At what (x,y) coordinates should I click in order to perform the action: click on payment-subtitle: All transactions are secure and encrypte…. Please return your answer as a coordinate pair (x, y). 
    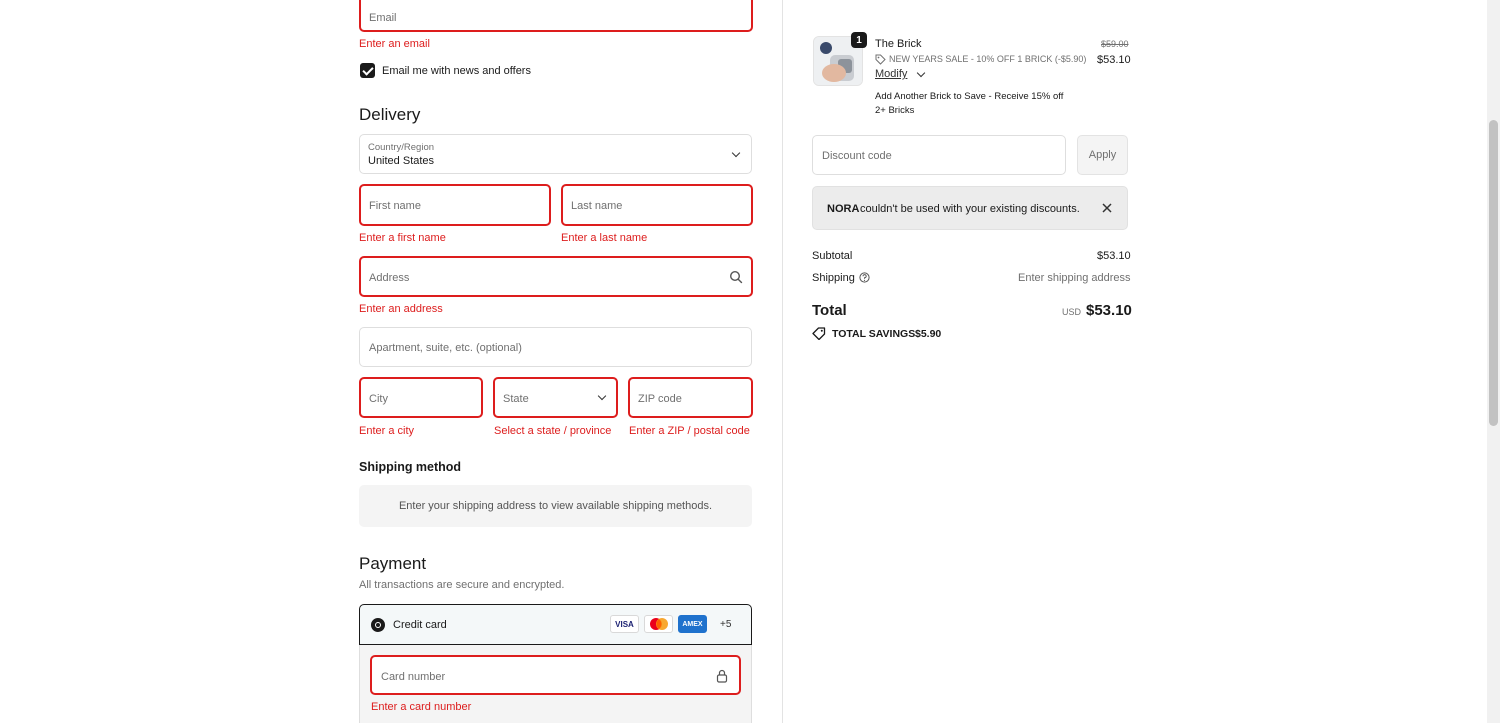
    Looking at the image, I should click on (462, 585).